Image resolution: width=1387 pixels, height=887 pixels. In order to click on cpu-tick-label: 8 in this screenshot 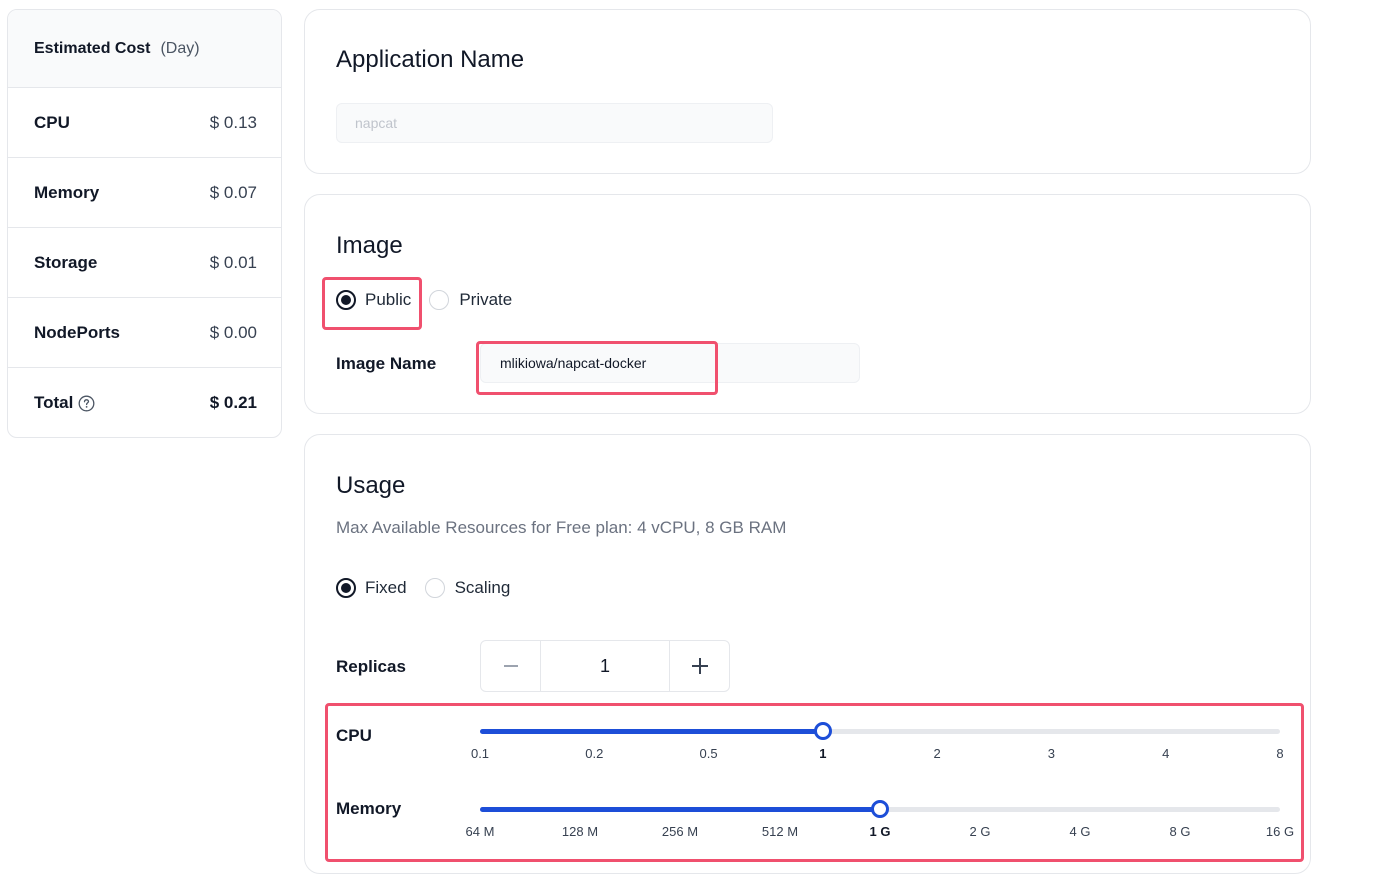, I will do `click(1279, 753)`.